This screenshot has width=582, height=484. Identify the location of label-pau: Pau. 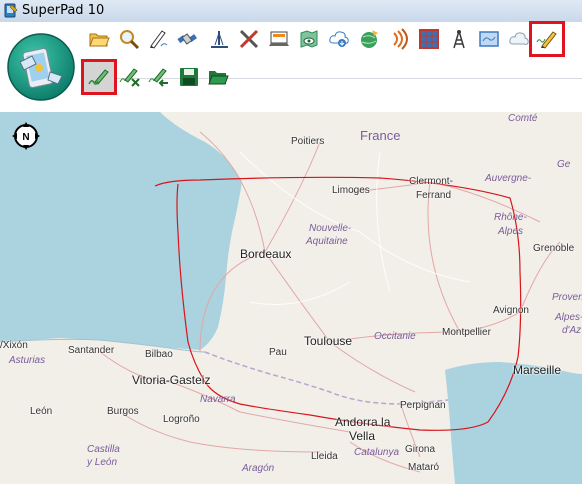
(278, 352).